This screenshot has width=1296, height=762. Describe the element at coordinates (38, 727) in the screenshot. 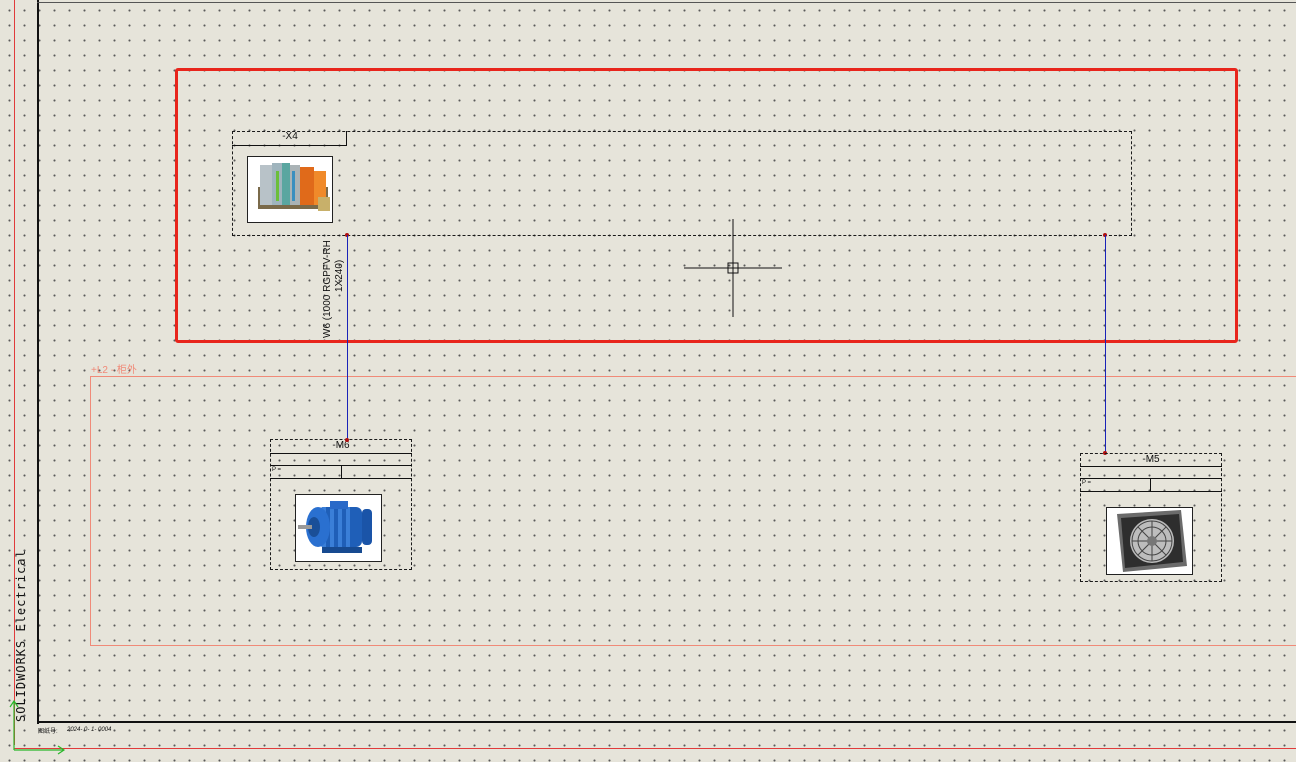

I see `axis-triad-icon` at that location.